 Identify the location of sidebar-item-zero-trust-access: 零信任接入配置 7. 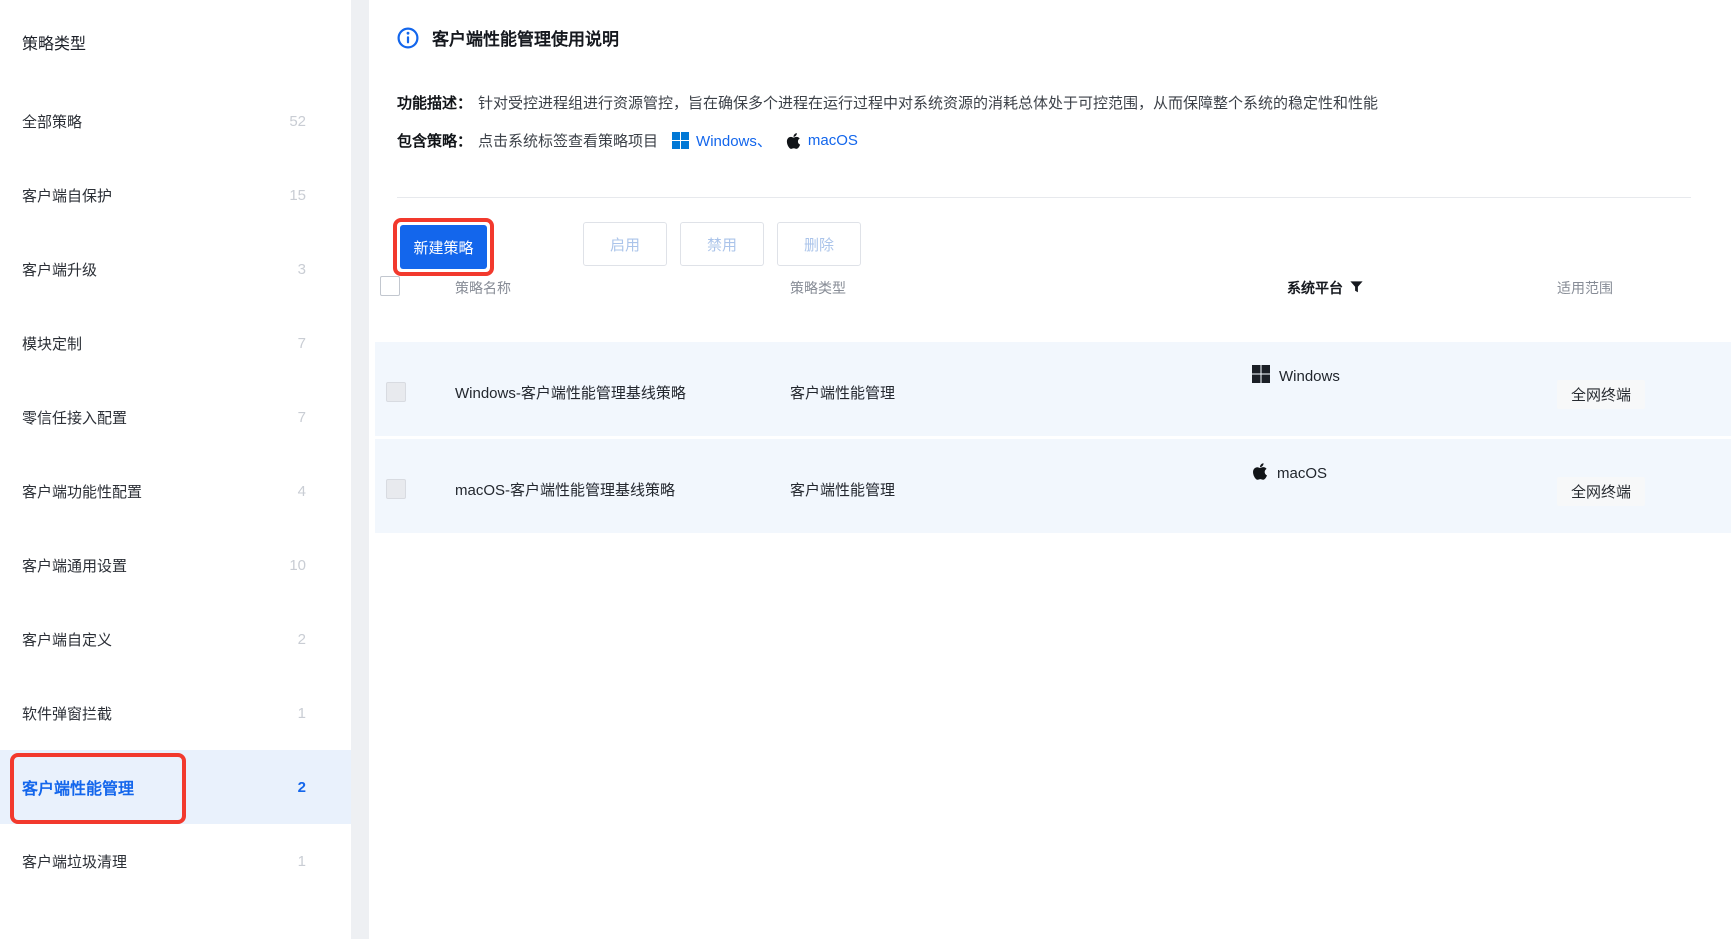
(175, 417).